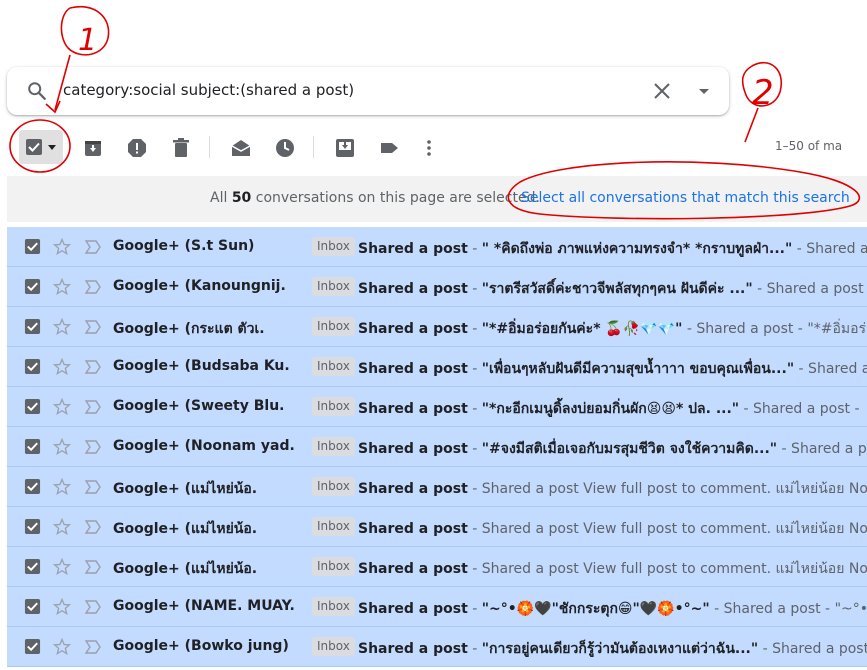 This screenshot has width=867, height=670. What do you see at coordinates (37, 91) in the screenshot?
I see `search-icon` at bounding box center [37, 91].